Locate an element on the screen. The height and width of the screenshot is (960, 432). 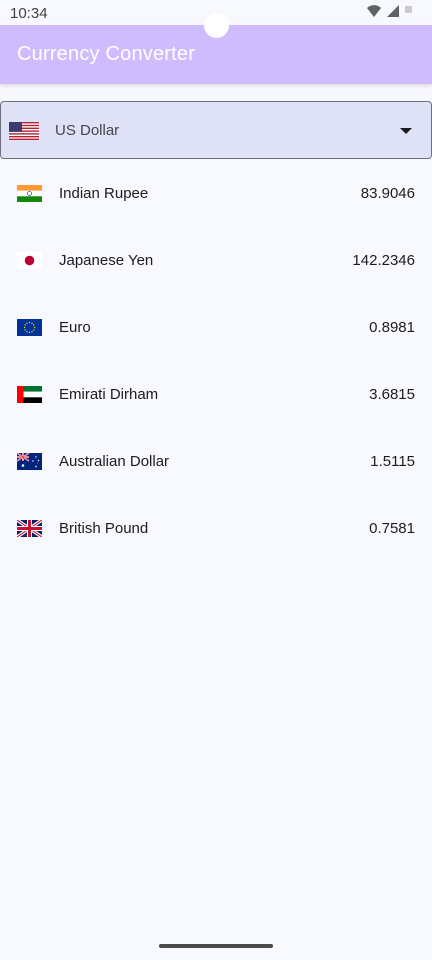
navigation-handle is located at coordinates (216, 946).